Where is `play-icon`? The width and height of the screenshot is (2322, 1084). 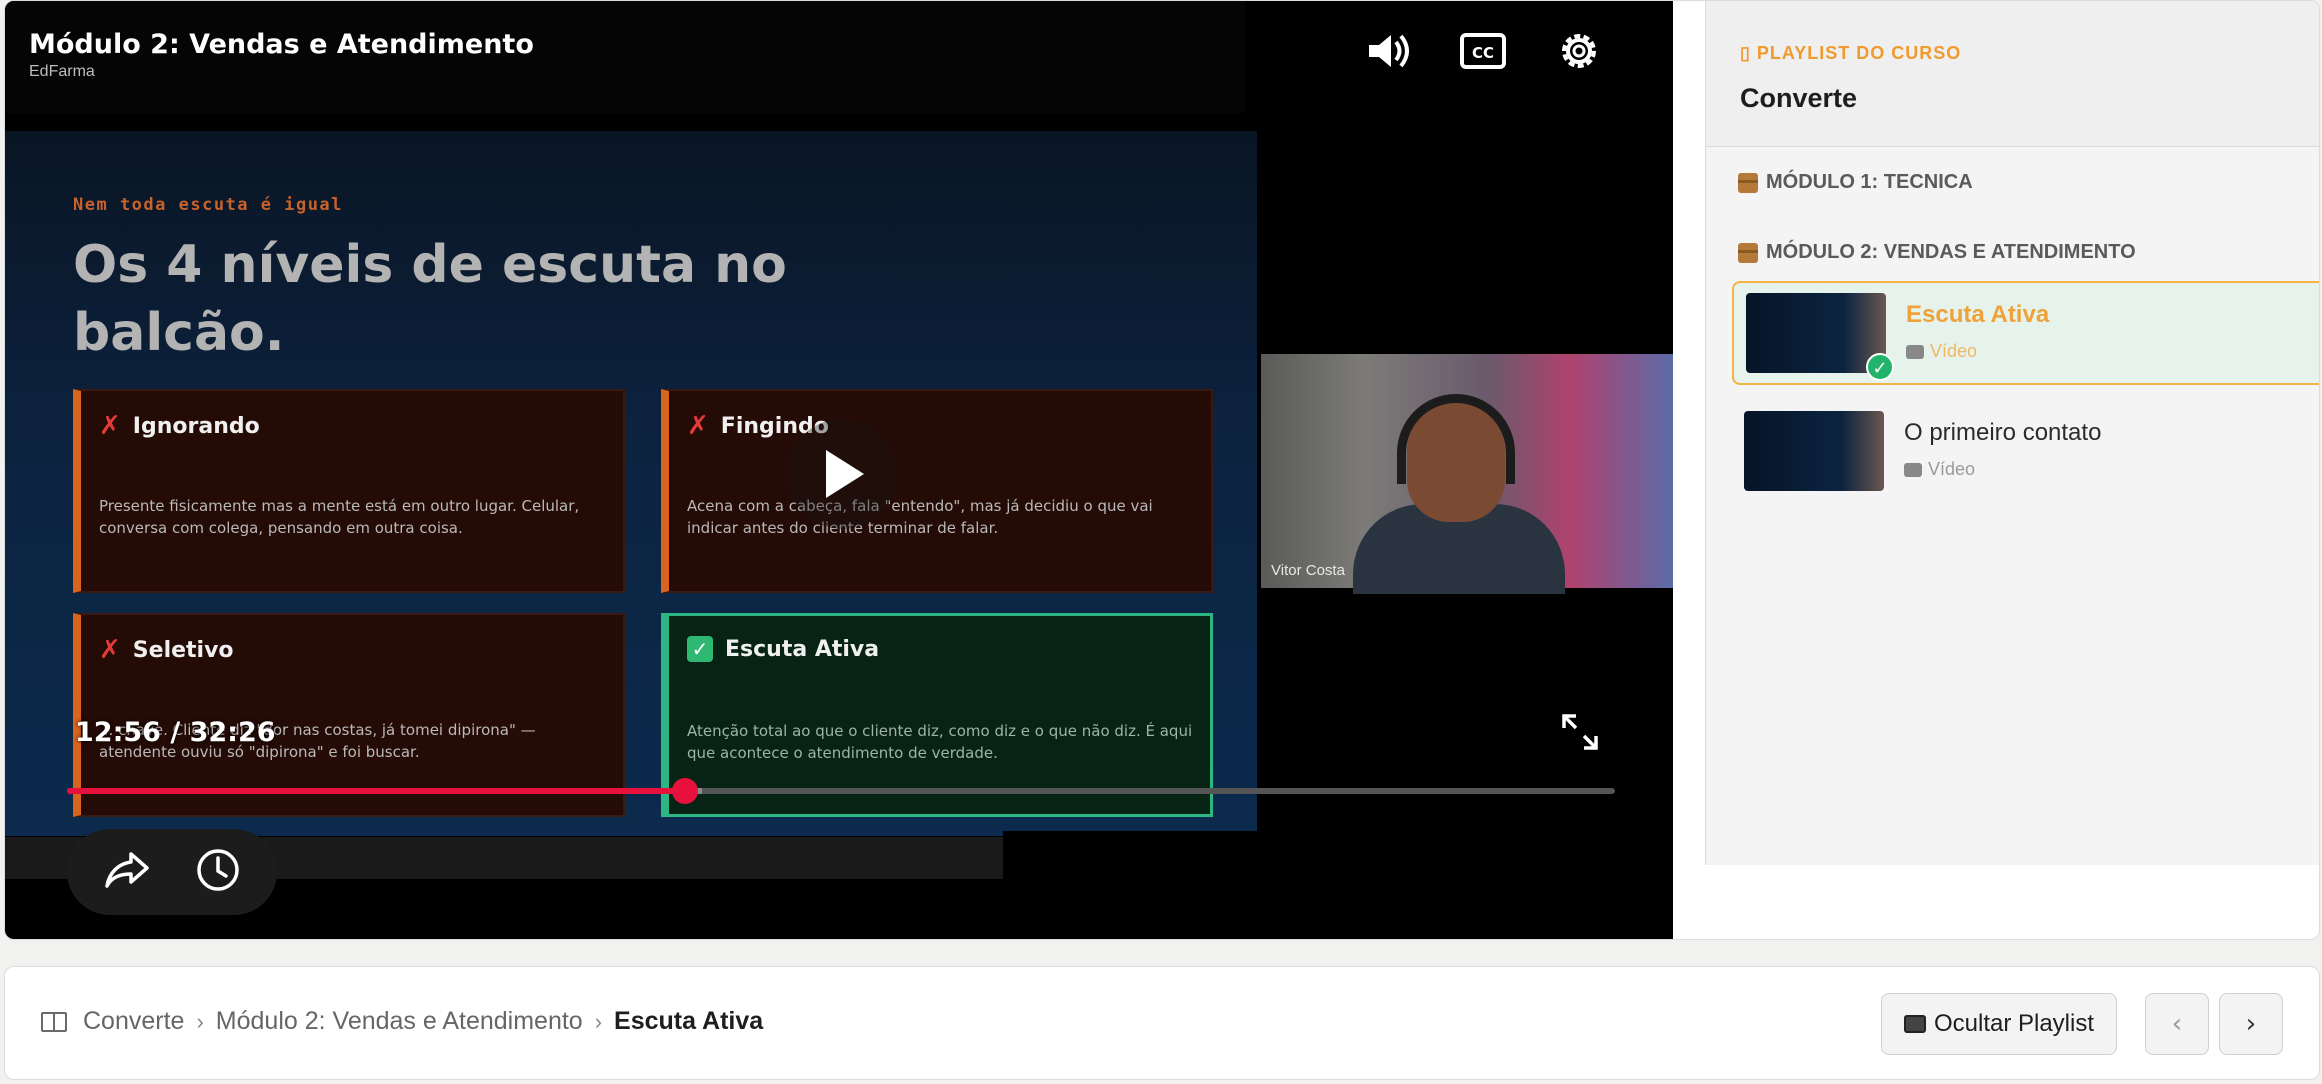 play-icon is located at coordinates (845, 474).